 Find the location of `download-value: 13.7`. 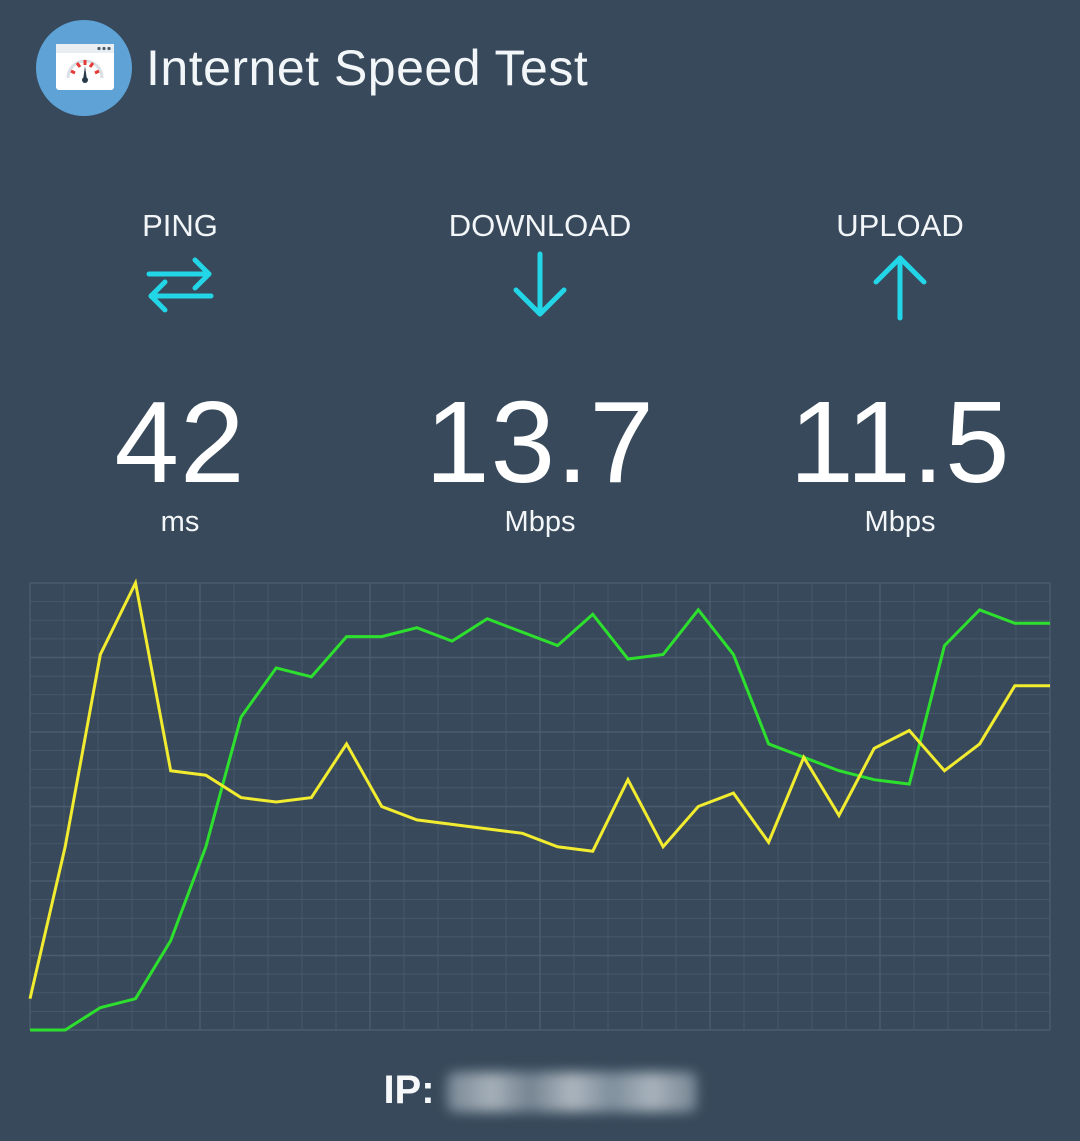

download-value: 13.7 is located at coordinates (540, 442).